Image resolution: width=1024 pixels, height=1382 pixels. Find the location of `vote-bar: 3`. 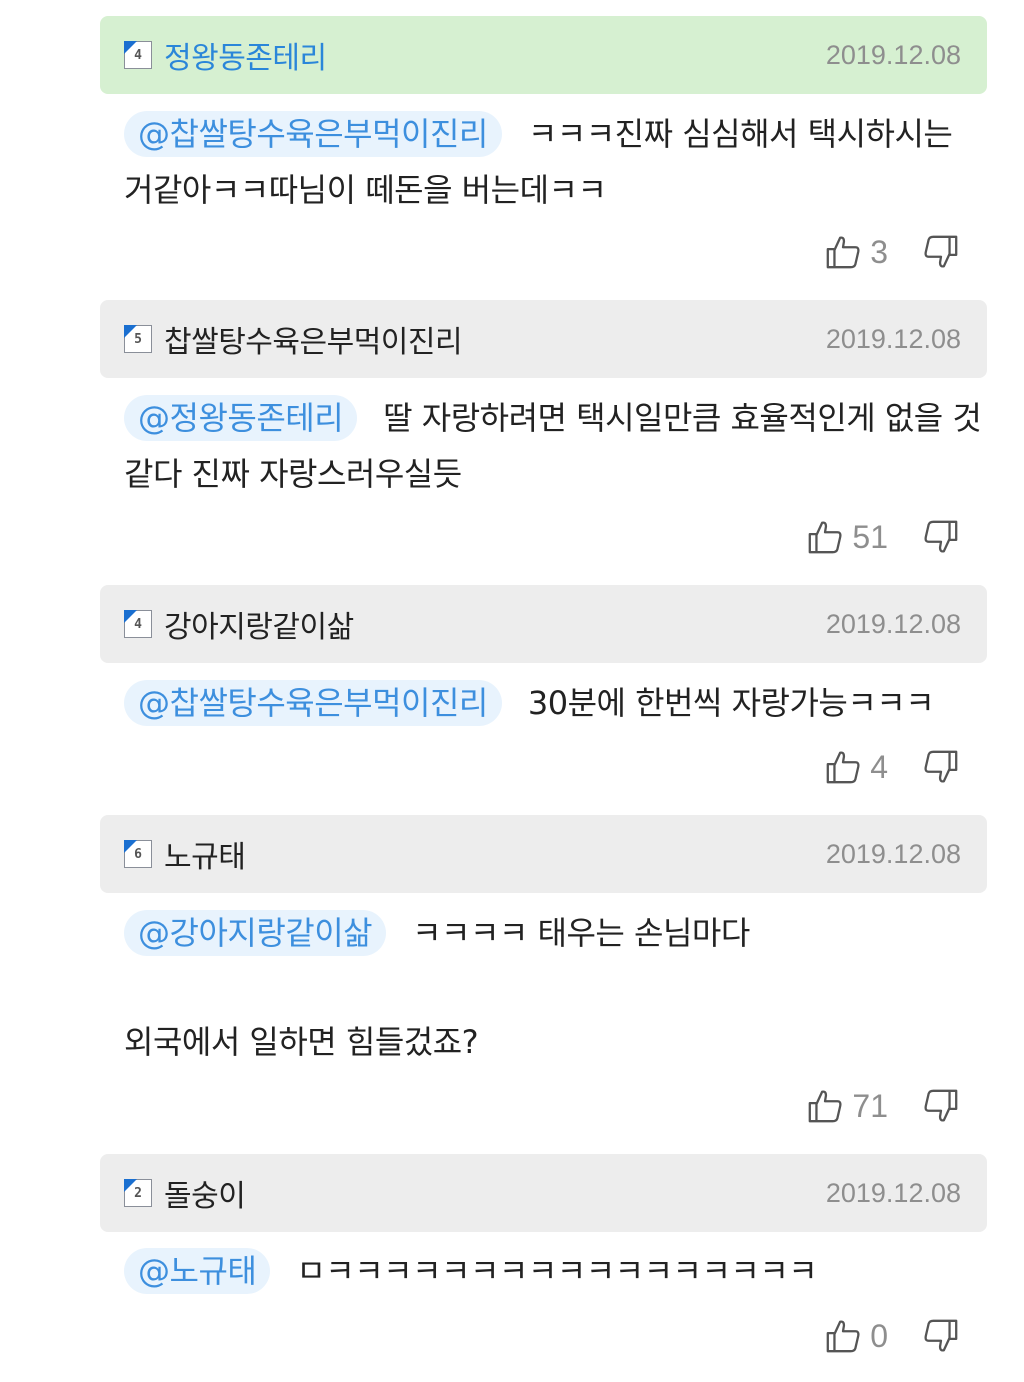

vote-bar: 3 is located at coordinates (892, 252).